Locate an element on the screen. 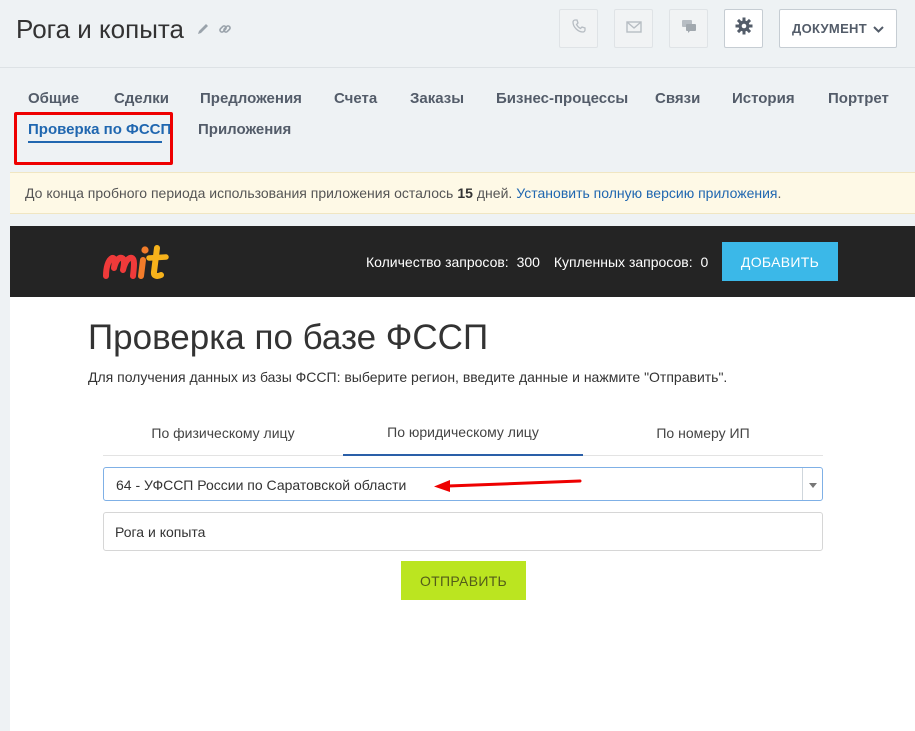  send-button: ОТПРАВИТЬ is located at coordinates (463, 580).